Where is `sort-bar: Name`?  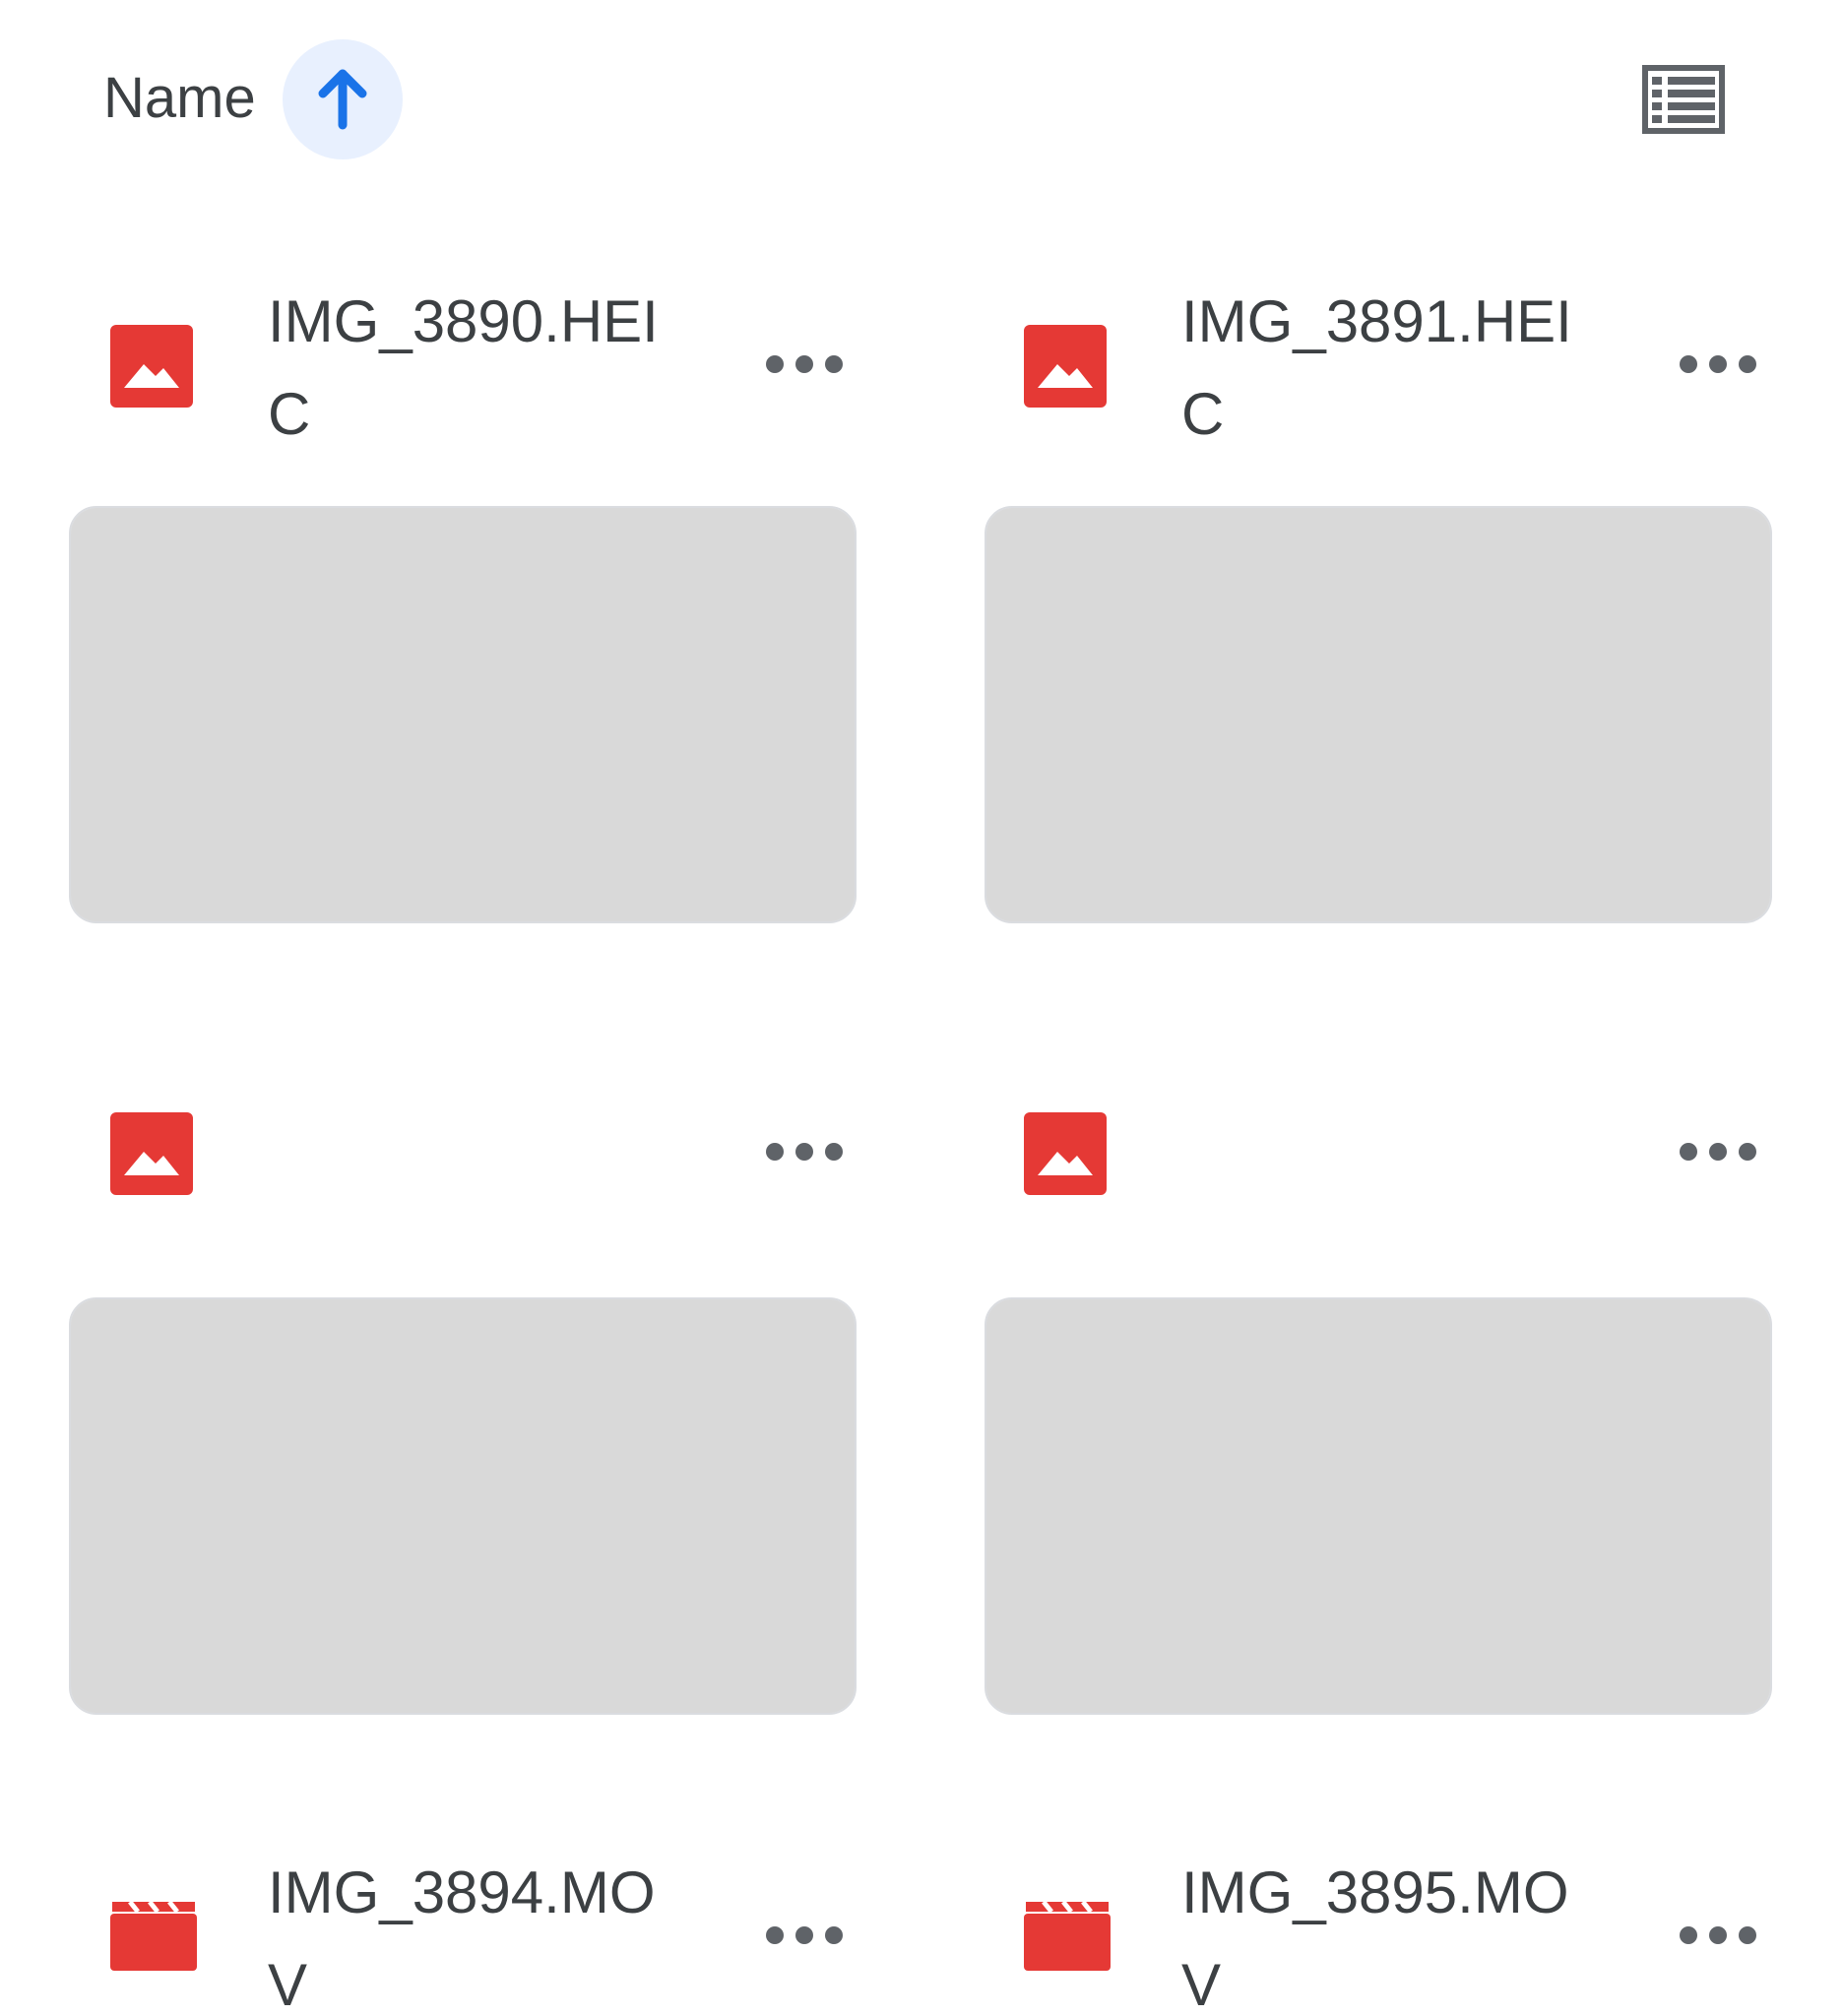
sort-bar: Name is located at coordinates (921, 98).